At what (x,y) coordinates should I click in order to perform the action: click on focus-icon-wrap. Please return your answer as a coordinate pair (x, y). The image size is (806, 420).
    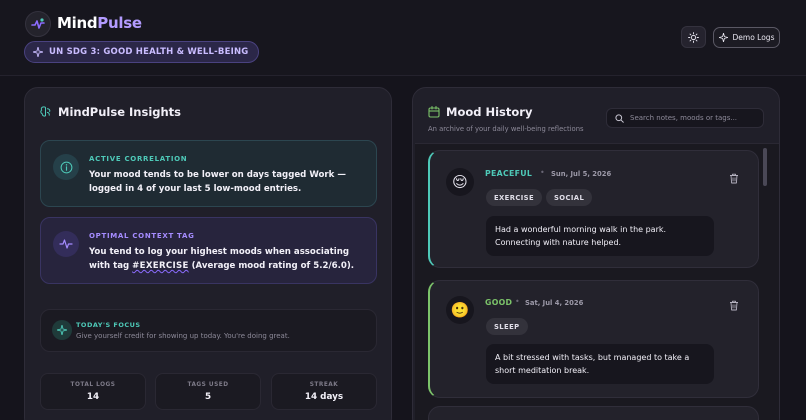
    Looking at the image, I should click on (62, 330).